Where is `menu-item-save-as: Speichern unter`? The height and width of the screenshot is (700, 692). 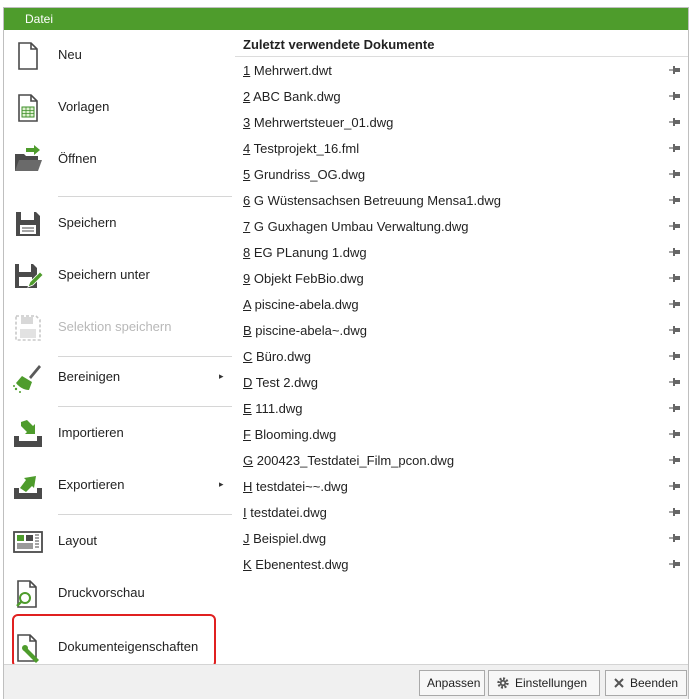 menu-item-save-as: Speichern unter is located at coordinates (119, 276).